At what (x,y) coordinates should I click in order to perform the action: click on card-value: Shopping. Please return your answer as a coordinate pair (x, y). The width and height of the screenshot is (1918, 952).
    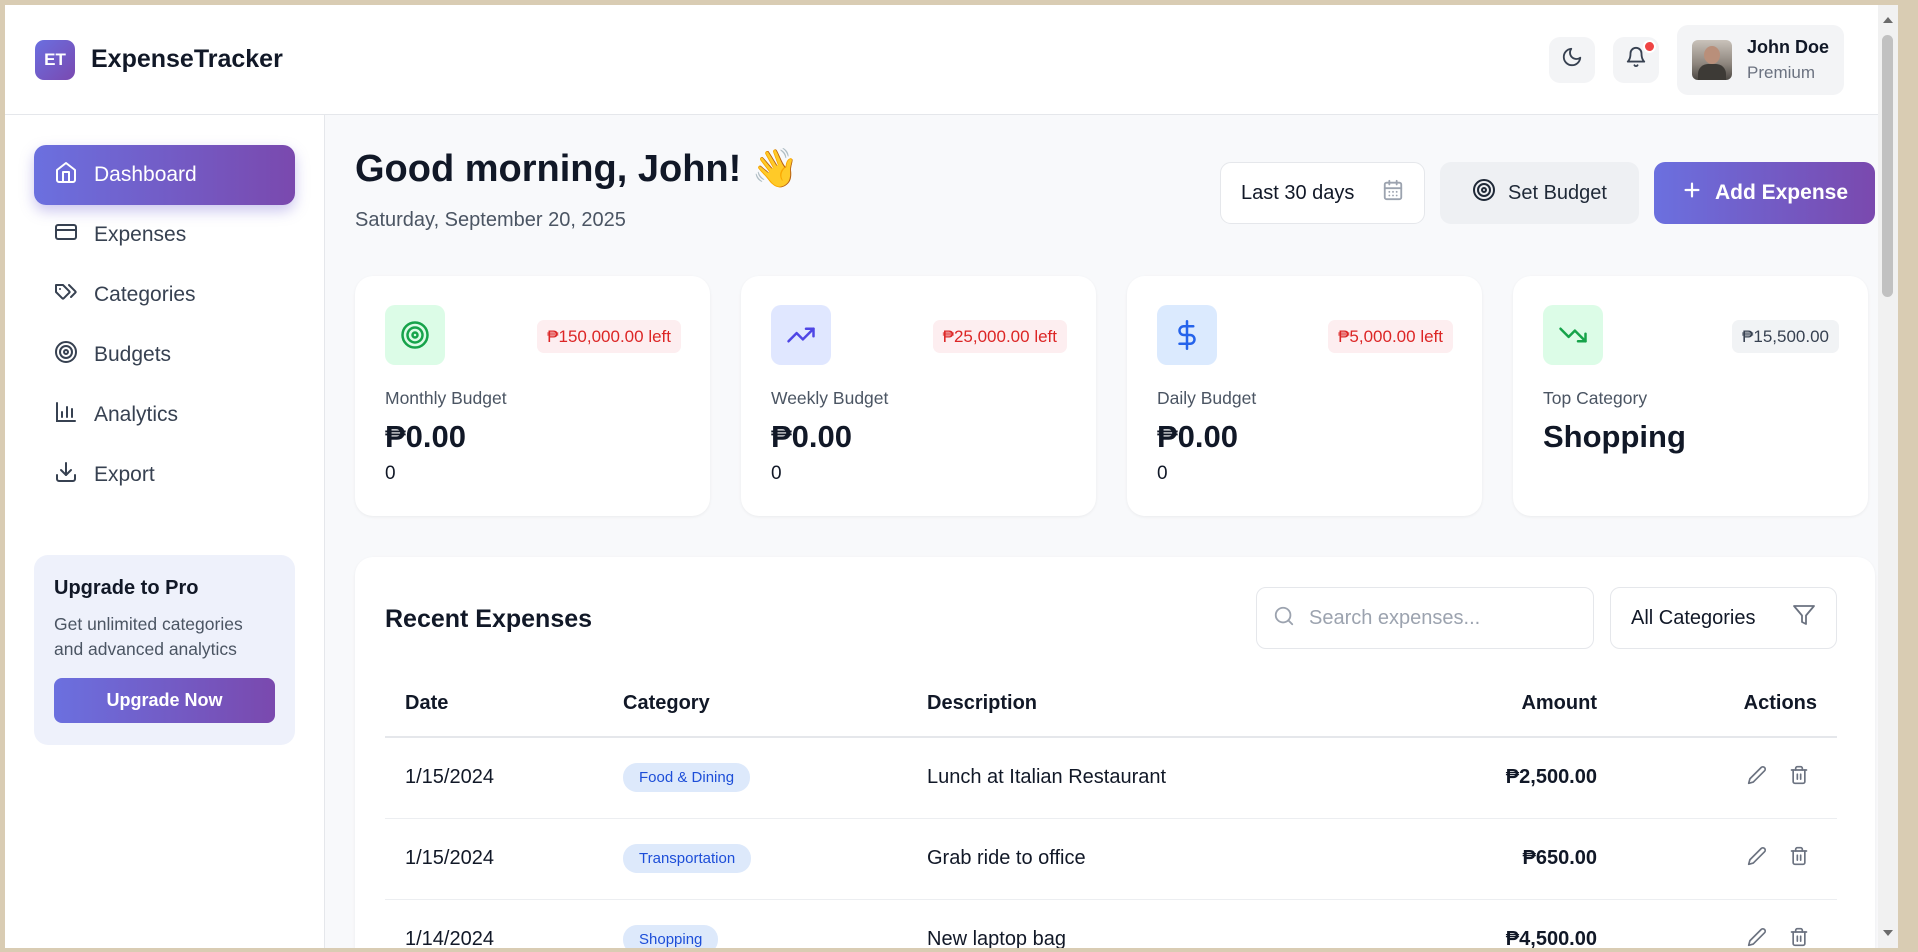
    Looking at the image, I should click on (1614, 436).